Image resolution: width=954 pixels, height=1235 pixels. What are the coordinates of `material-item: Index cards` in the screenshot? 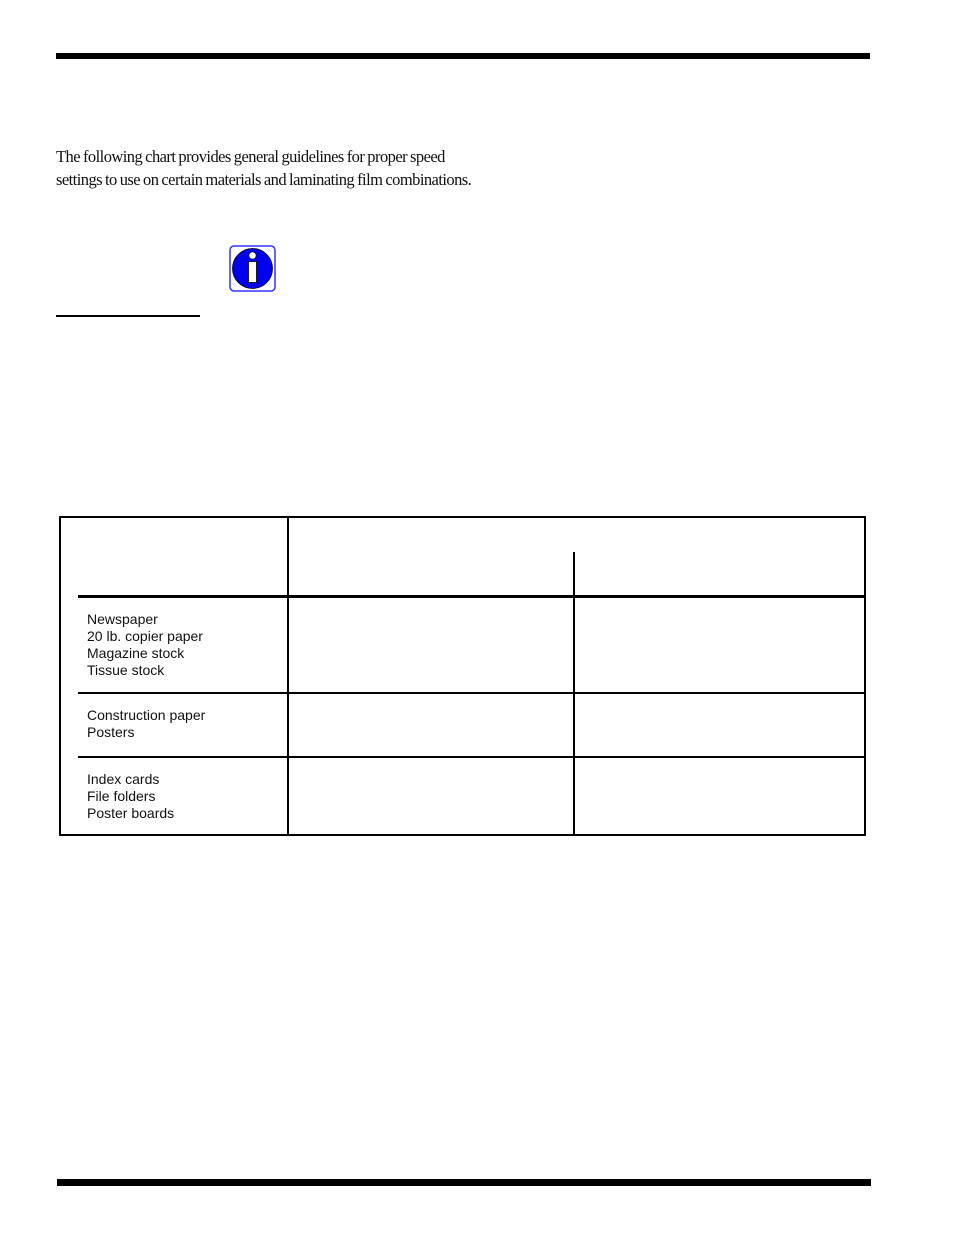 It's located at (123, 779).